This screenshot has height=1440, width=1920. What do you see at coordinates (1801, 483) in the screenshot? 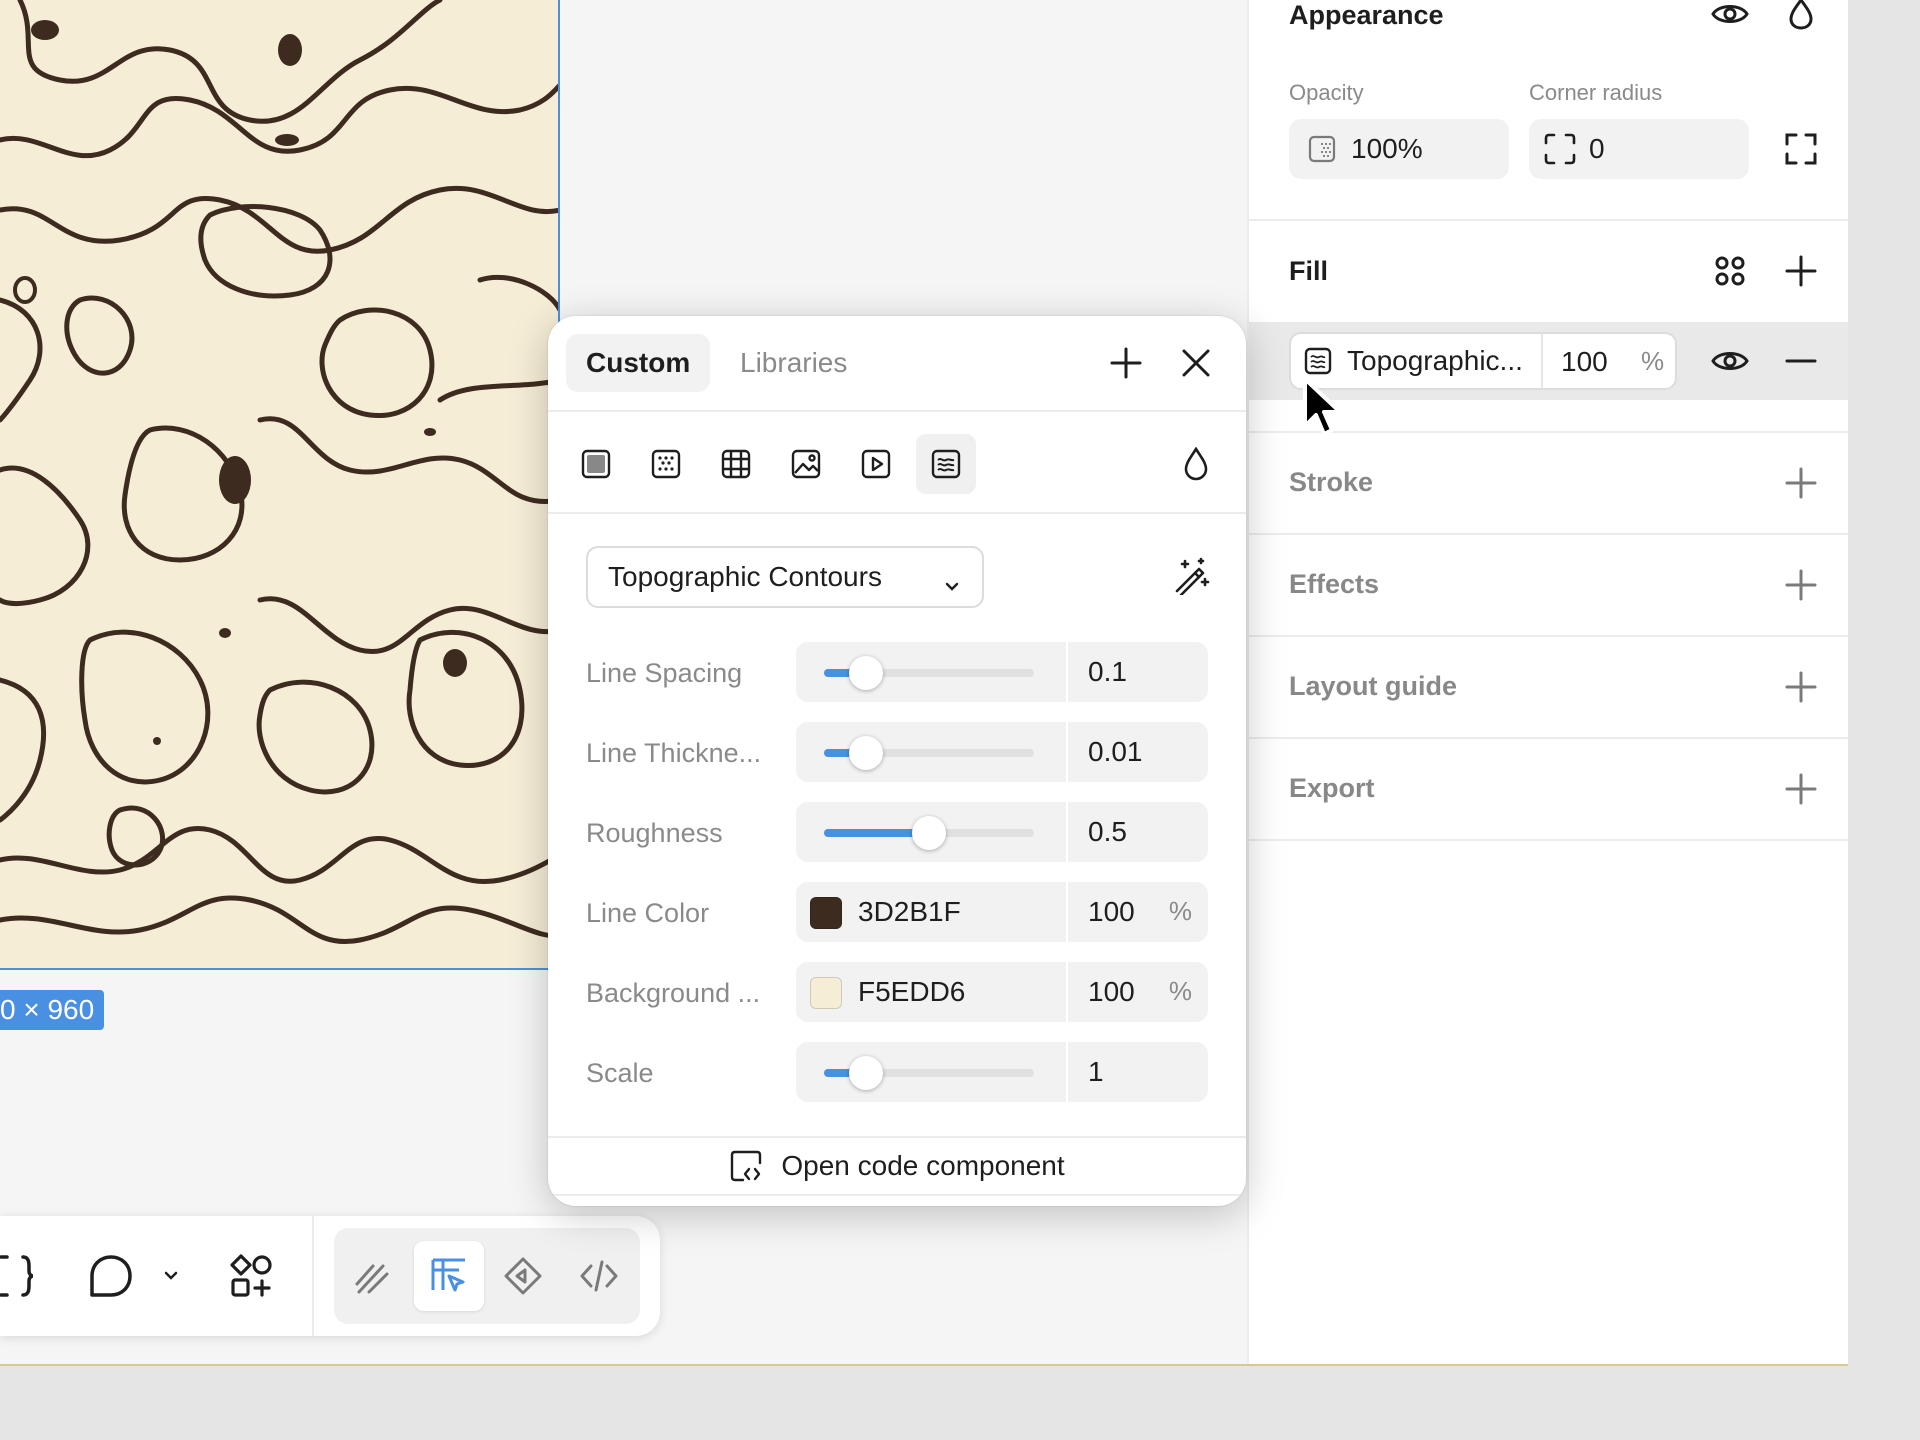
I see `add-stroke-plus-icon` at bounding box center [1801, 483].